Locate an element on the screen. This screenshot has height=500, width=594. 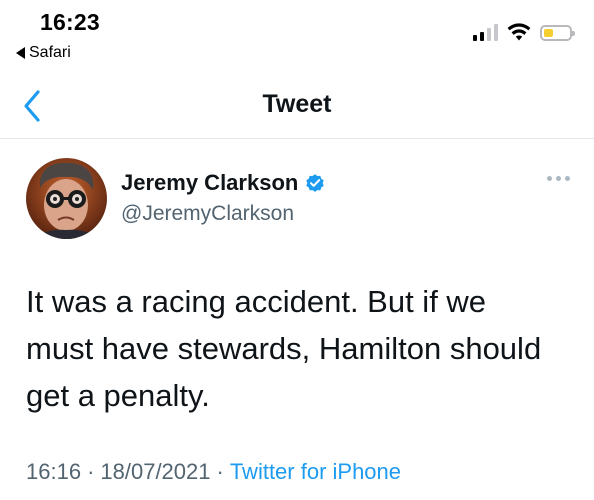
back-app-label: Safari is located at coordinates (50, 52).